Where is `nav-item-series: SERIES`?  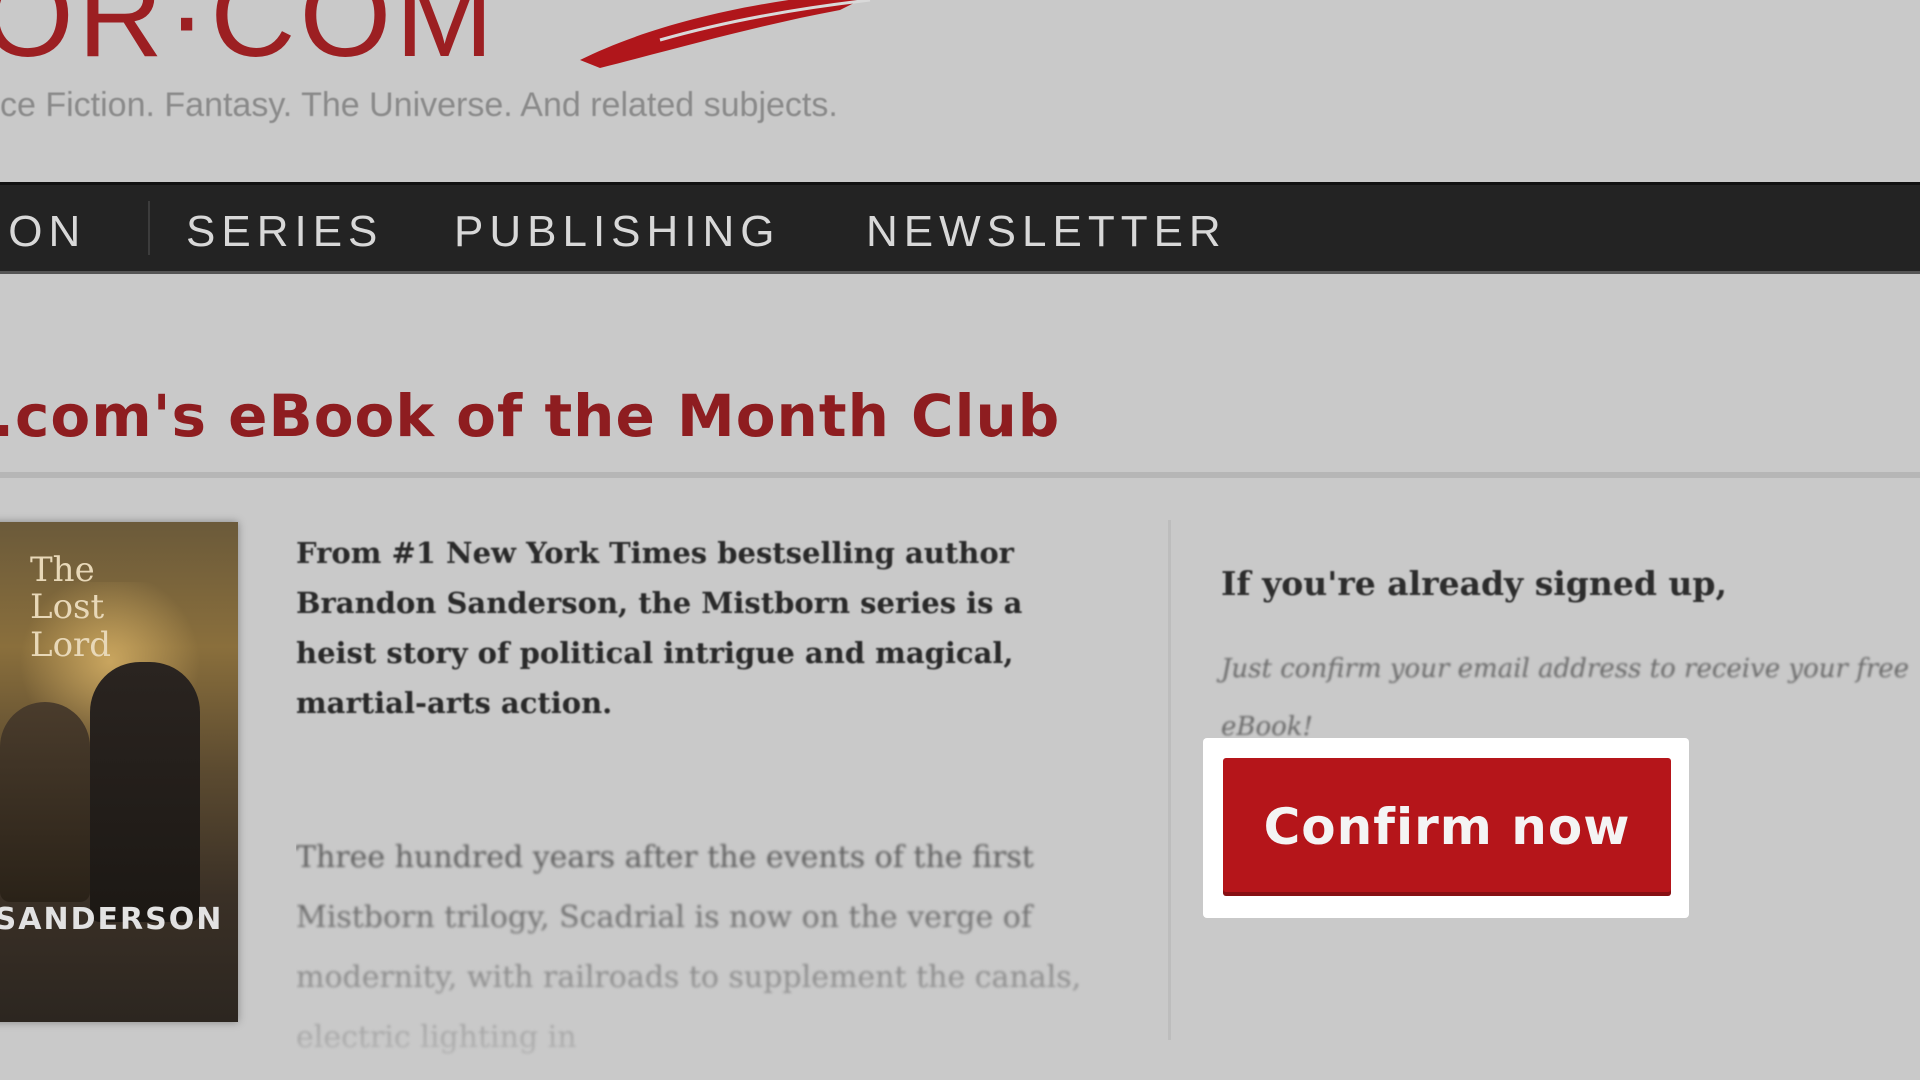 nav-item-series: SERIES is located at coordinates (284, 232).